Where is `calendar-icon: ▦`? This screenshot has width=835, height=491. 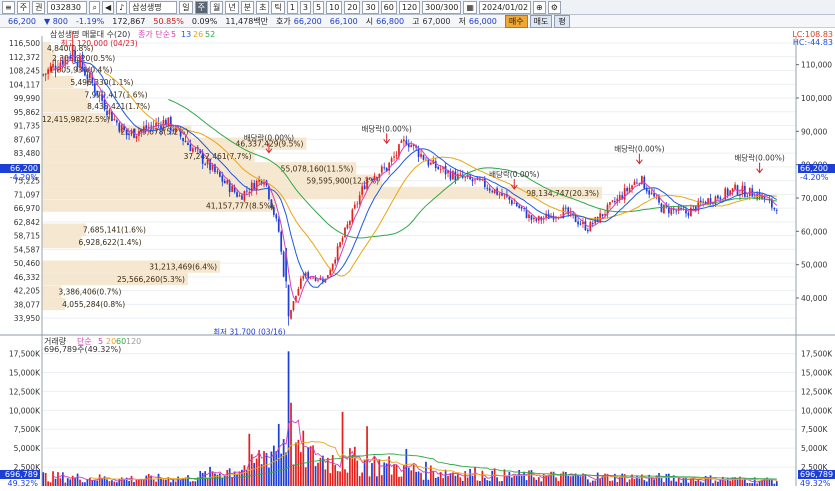 calendar-icon: ▦ is located at coordinates (470, 7).